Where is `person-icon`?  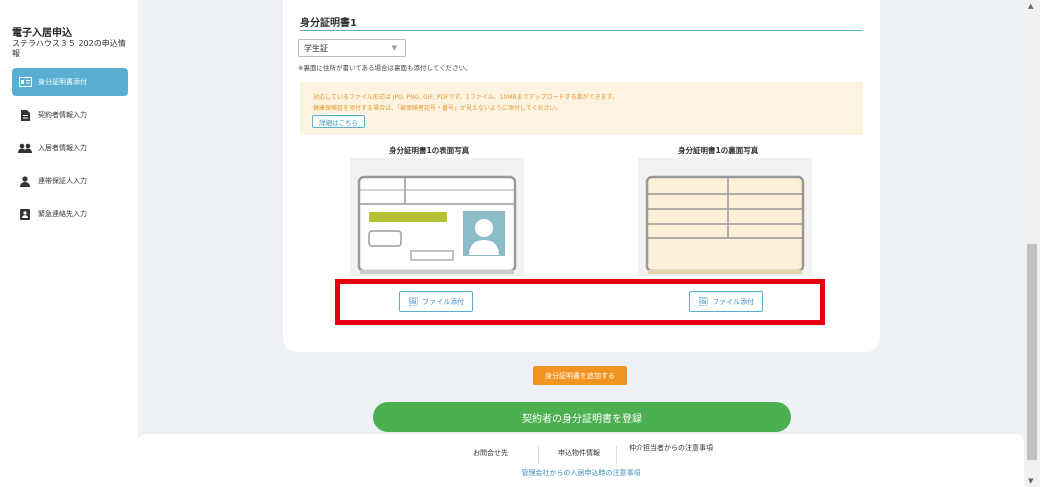 person-icon is located at coordinates (25, 181).